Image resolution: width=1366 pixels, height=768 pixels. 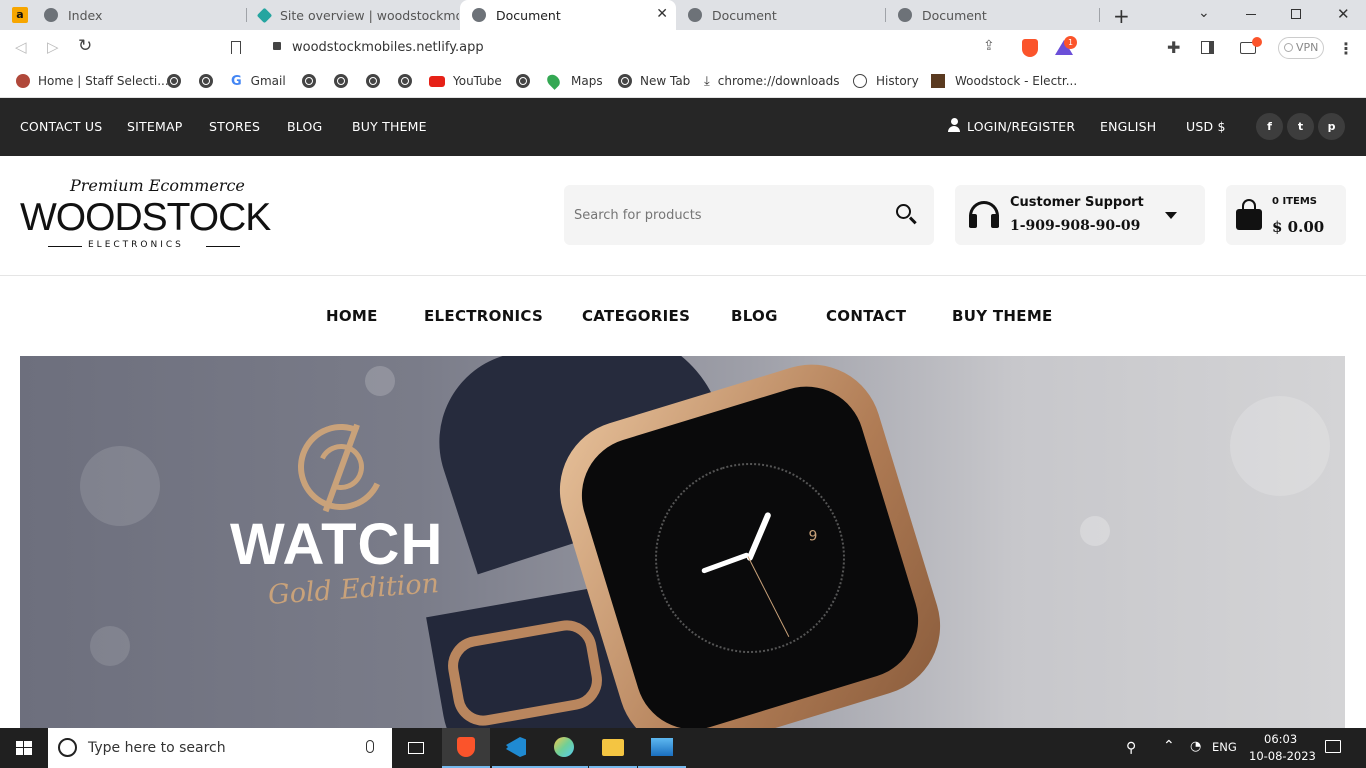 What do you see at coordinates (1280, 446) in the screenshot?
I see `bokeh-light` at bounding box center [1280, 446].